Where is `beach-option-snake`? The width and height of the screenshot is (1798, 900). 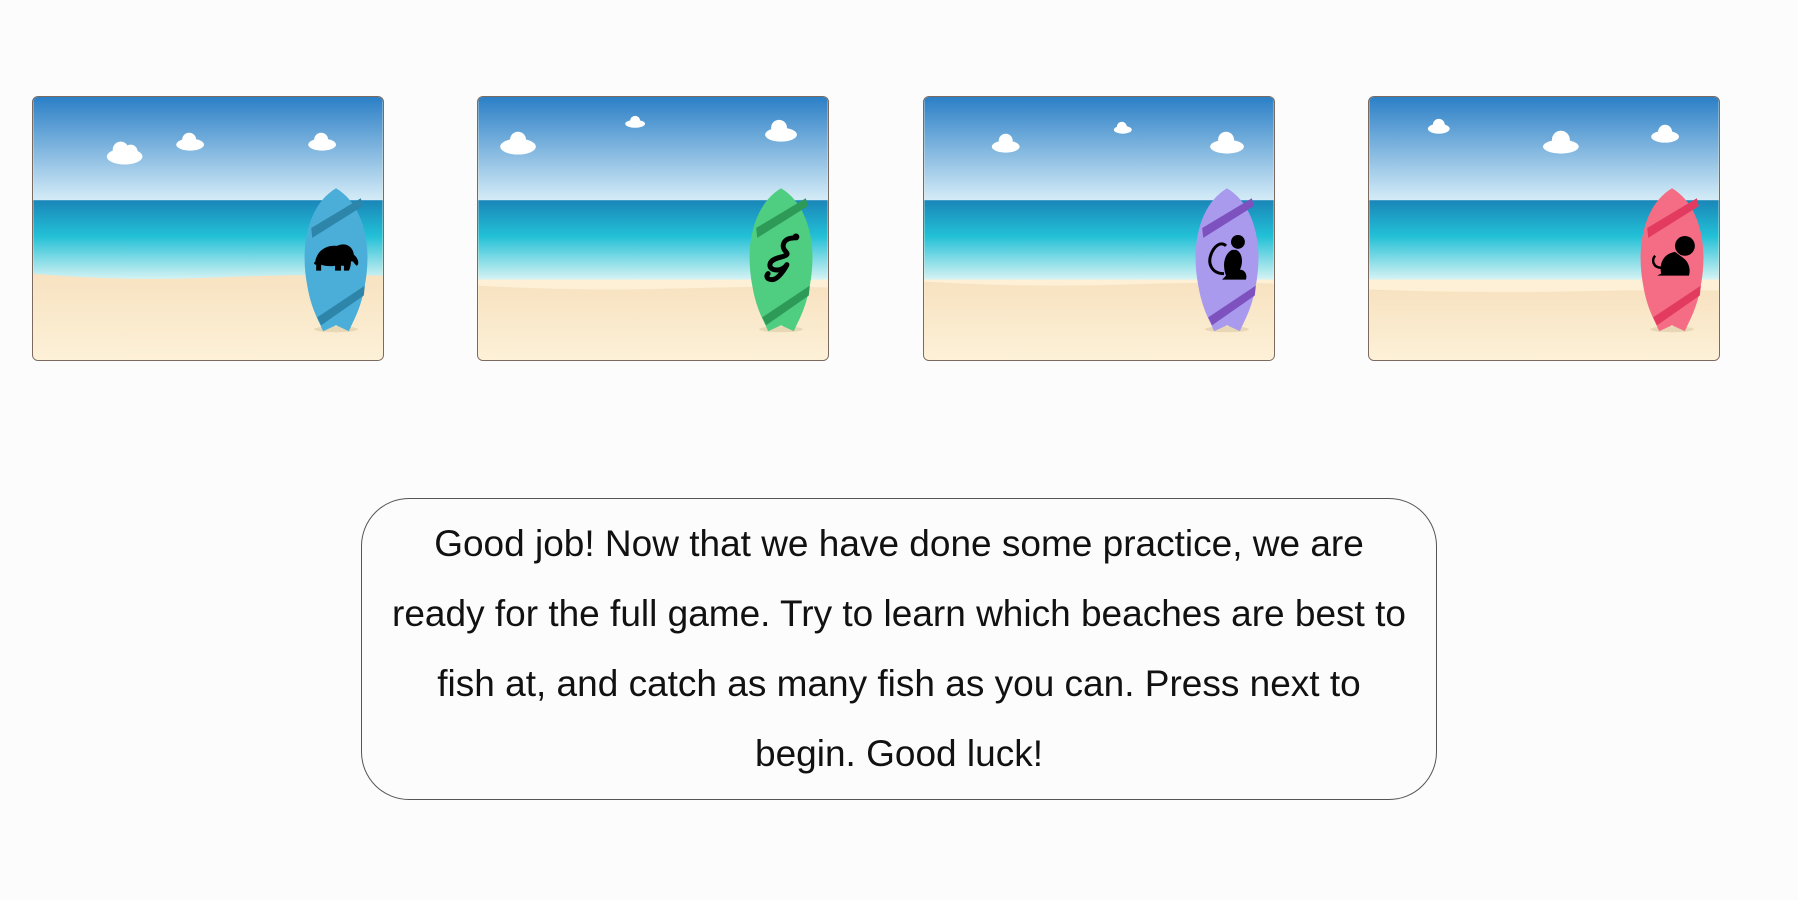
beach-option-snake is located at coordinates (653, 228).